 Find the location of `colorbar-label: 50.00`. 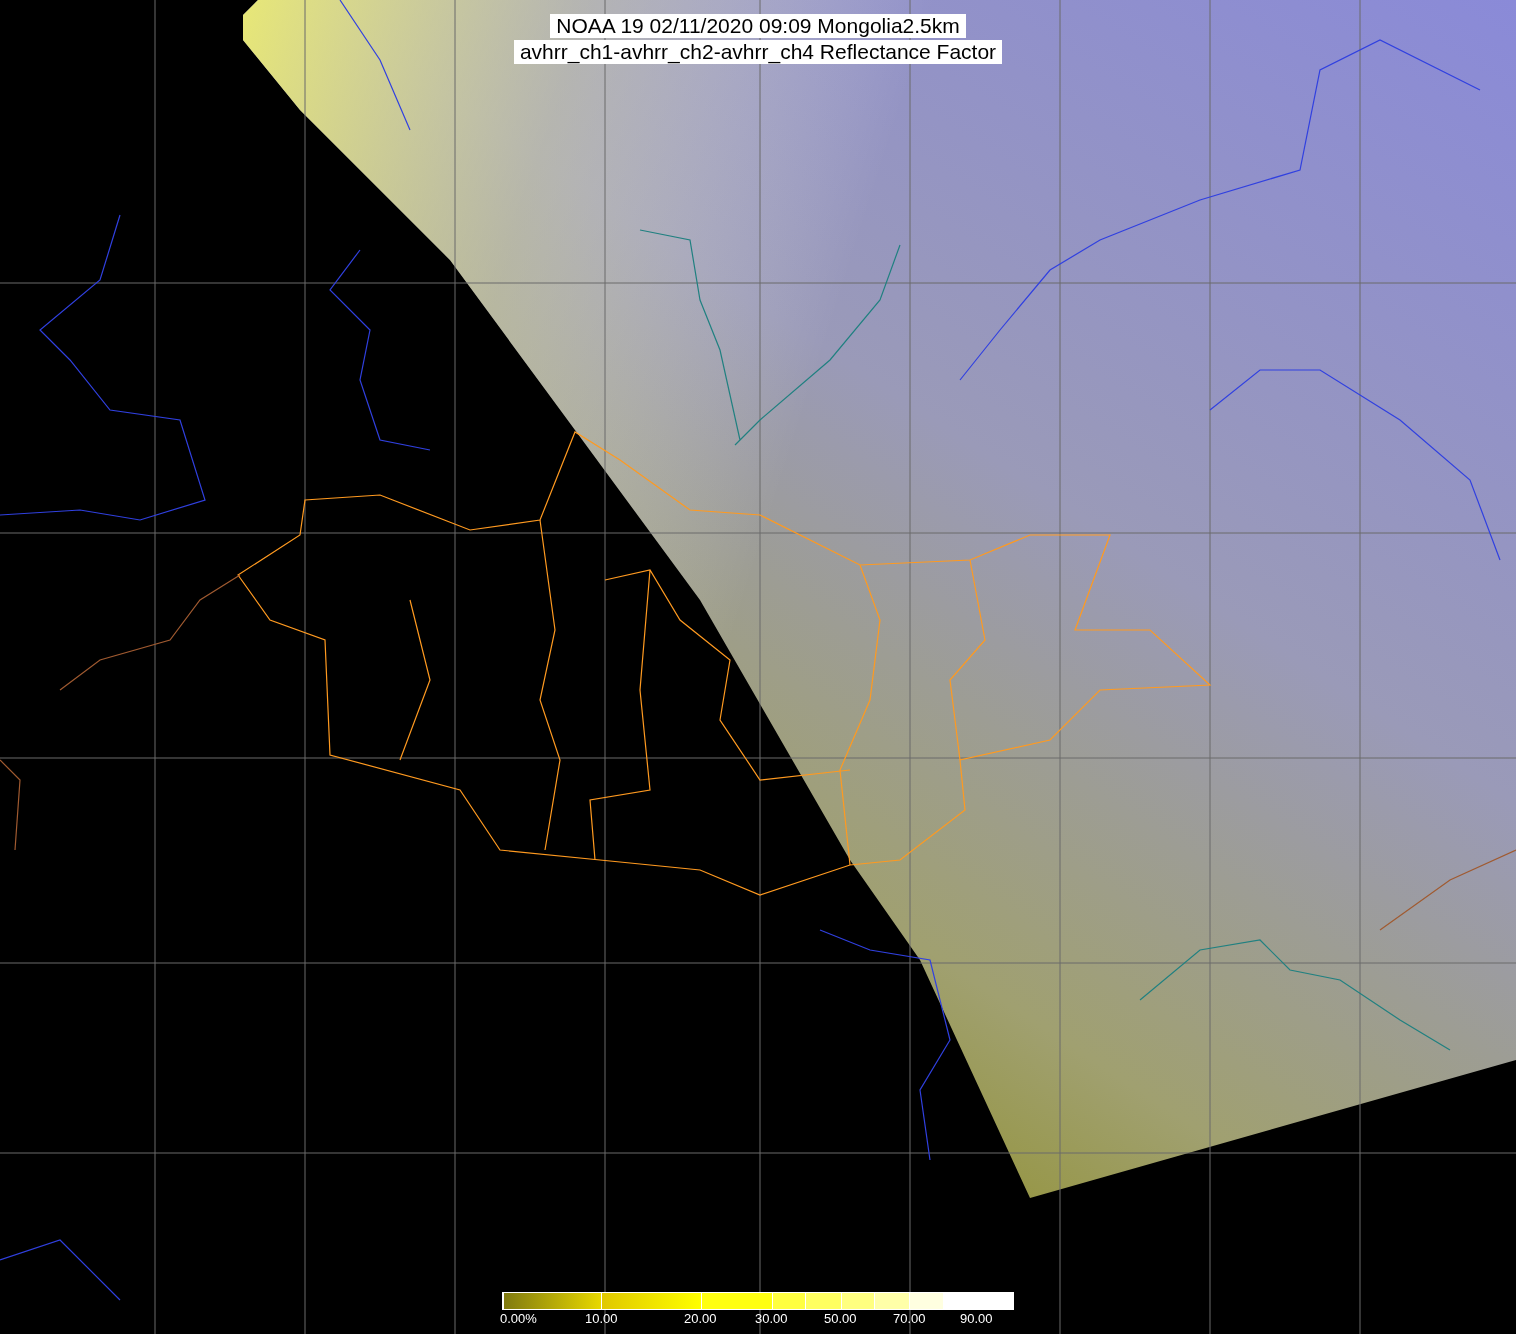

colorbar-label: 50.00 is located at coordinates (840, 1318).